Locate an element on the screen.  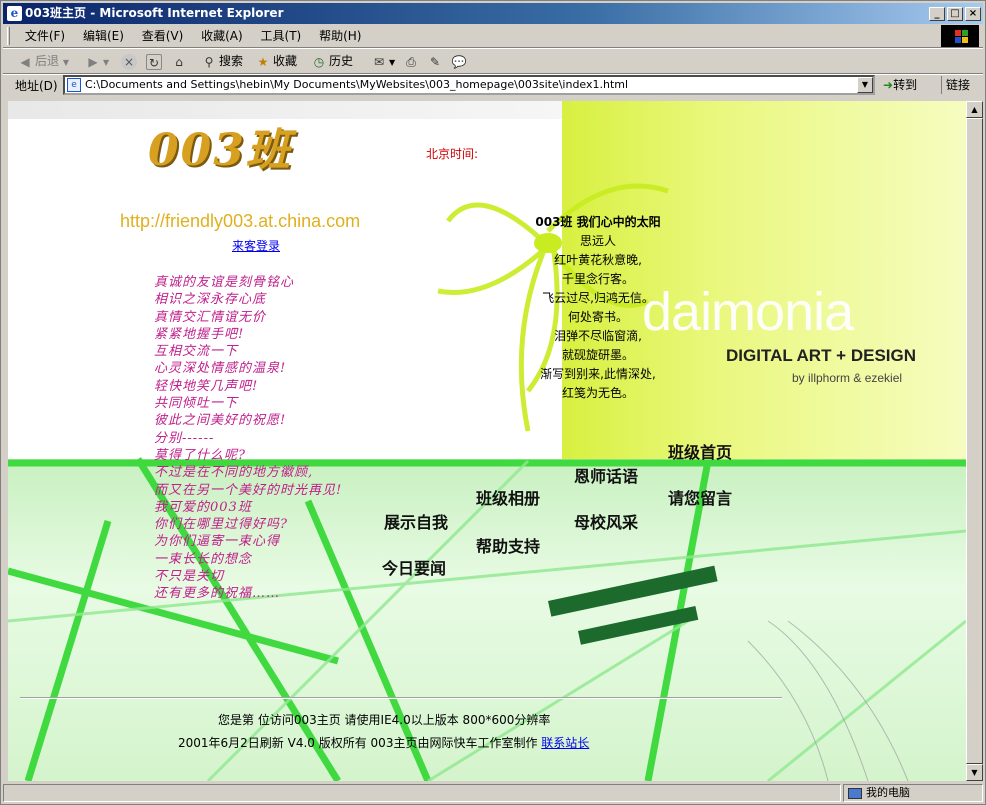
close-button: × is located at coordinates (973, 14).